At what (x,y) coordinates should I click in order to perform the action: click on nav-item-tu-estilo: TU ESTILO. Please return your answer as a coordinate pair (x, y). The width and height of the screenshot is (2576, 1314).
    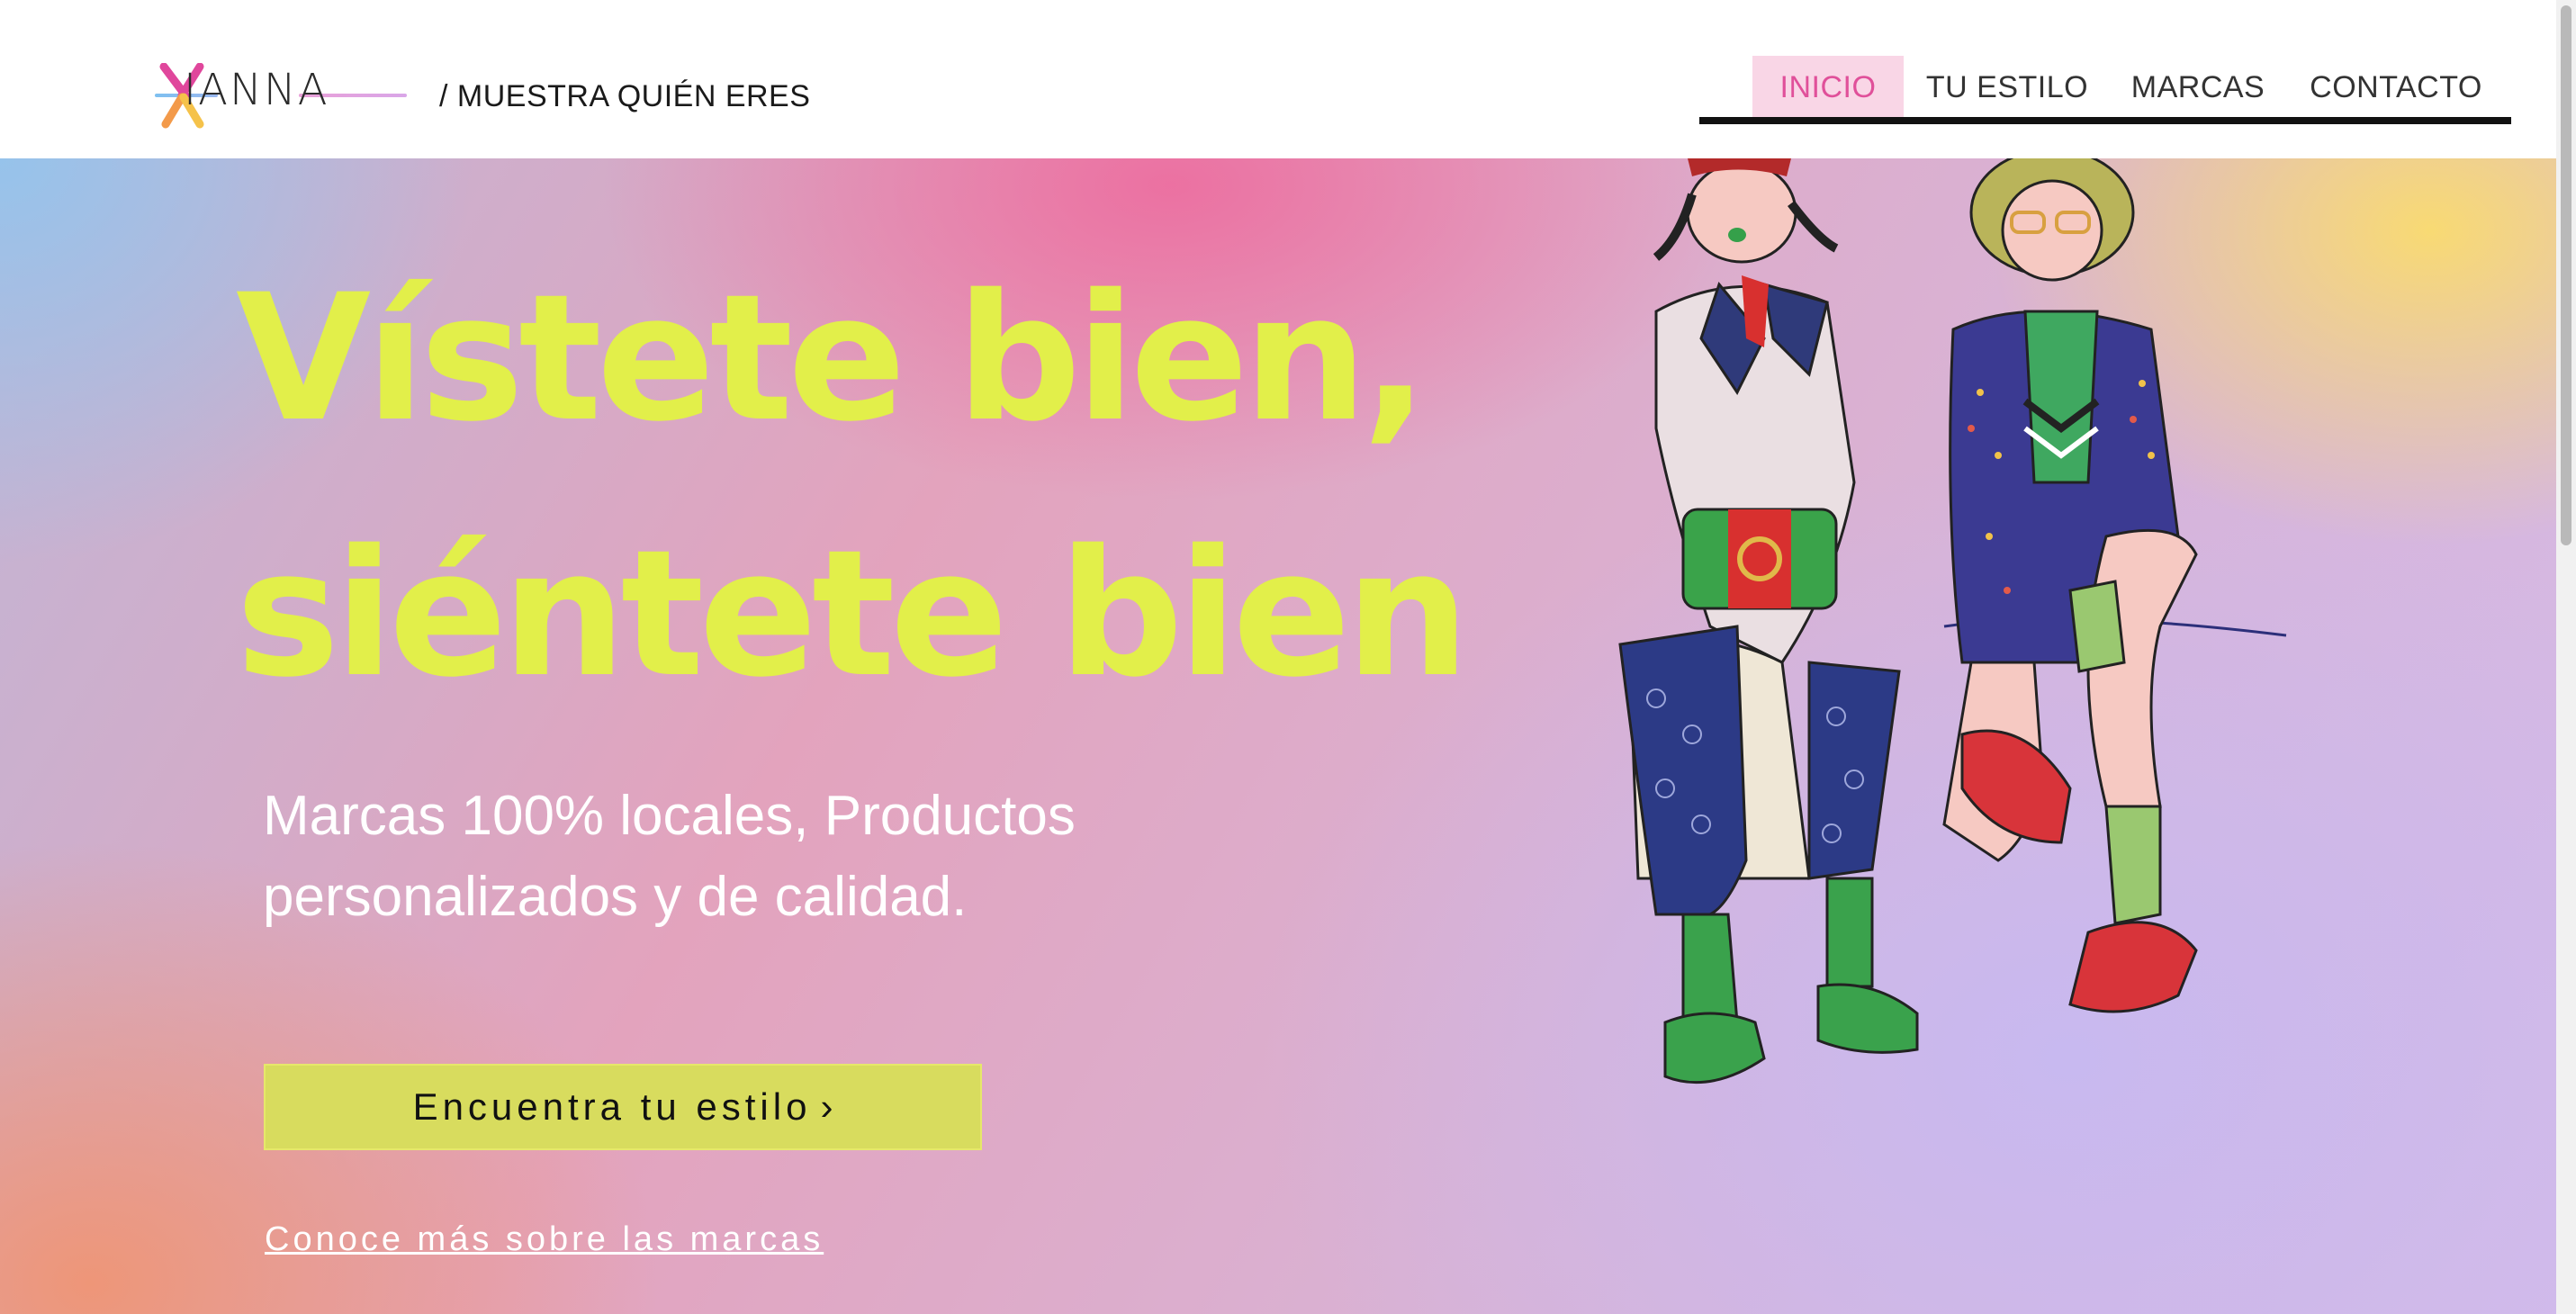
    Looking at the image, I should click on (2007, 88).